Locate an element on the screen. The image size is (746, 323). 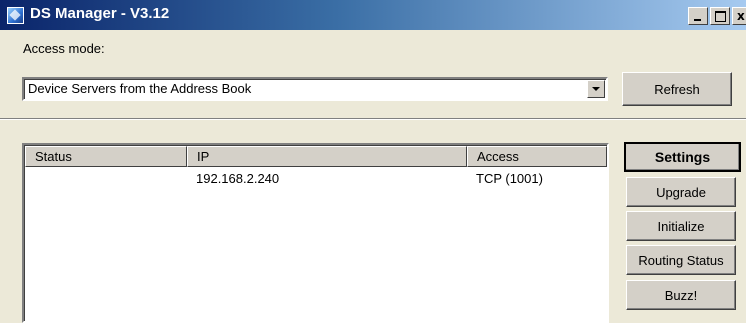
upgrade-button: Upgrade is located at coordinates (681, 192).